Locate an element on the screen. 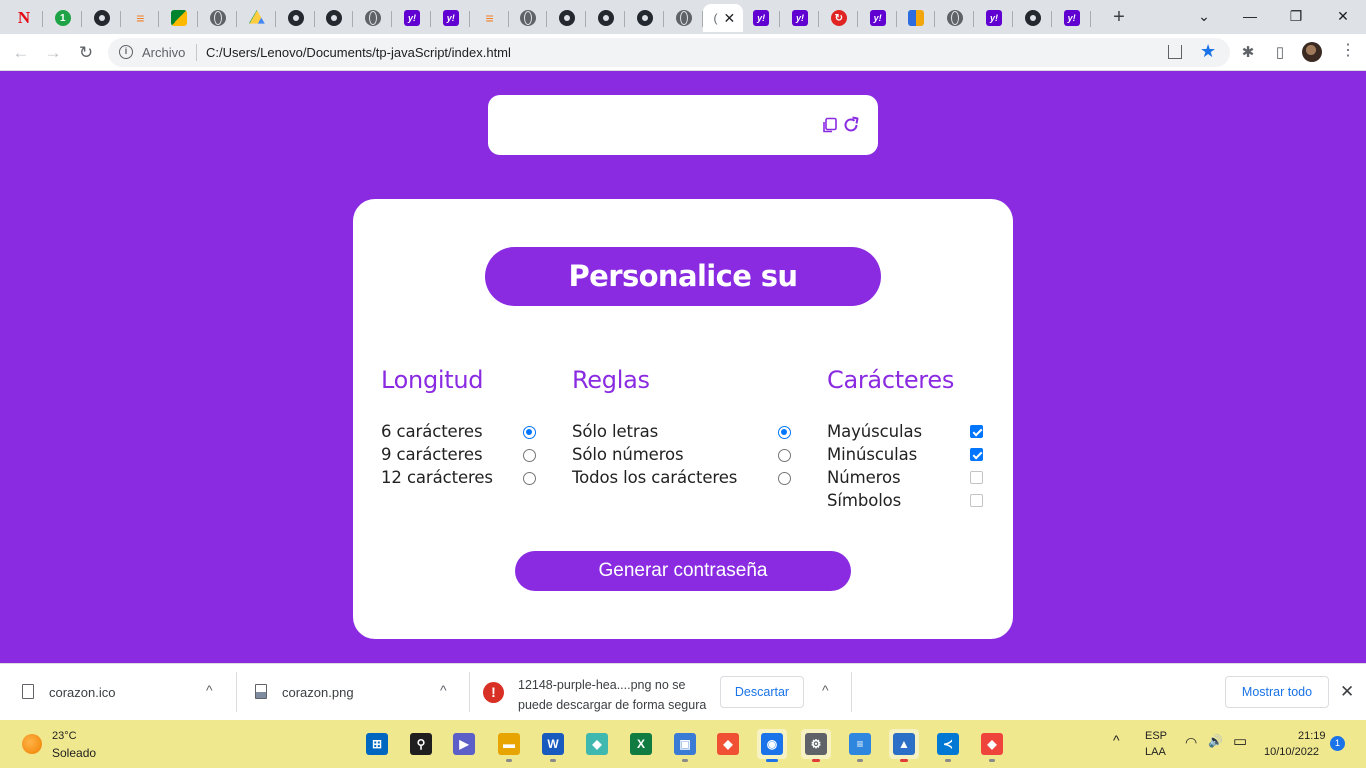  reglas-option-letras-radio is located at coordinates (784, 432).